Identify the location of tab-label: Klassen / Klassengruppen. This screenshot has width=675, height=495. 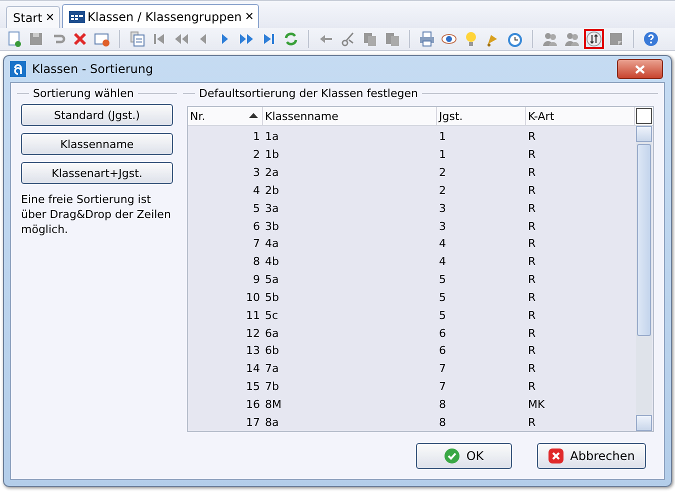
(165, 17).